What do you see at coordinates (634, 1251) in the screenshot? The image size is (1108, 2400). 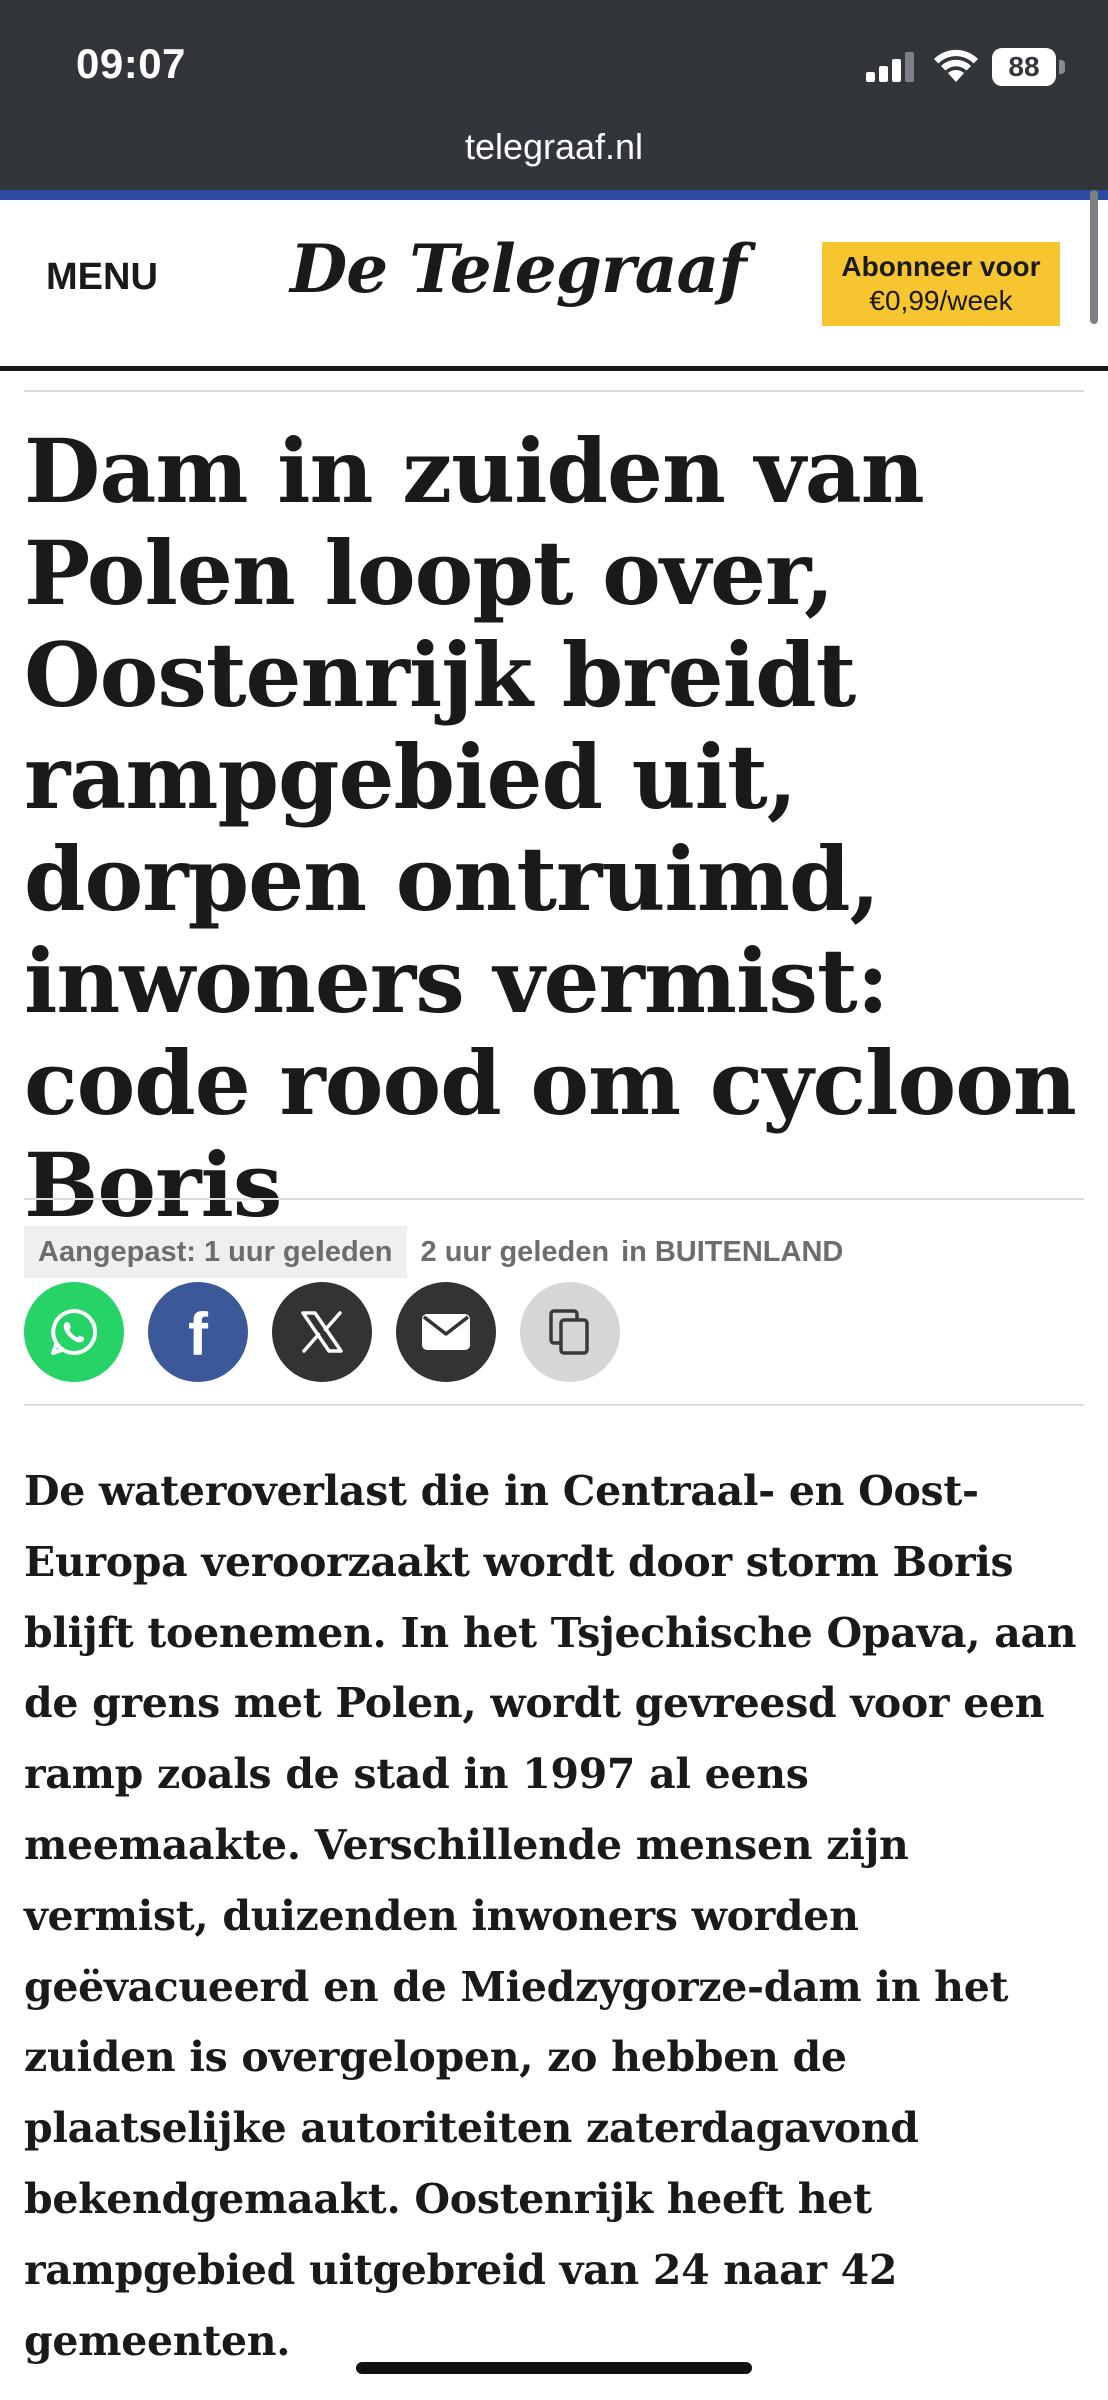 I see `section-prefix: in` at bounding box center [634, 1251].